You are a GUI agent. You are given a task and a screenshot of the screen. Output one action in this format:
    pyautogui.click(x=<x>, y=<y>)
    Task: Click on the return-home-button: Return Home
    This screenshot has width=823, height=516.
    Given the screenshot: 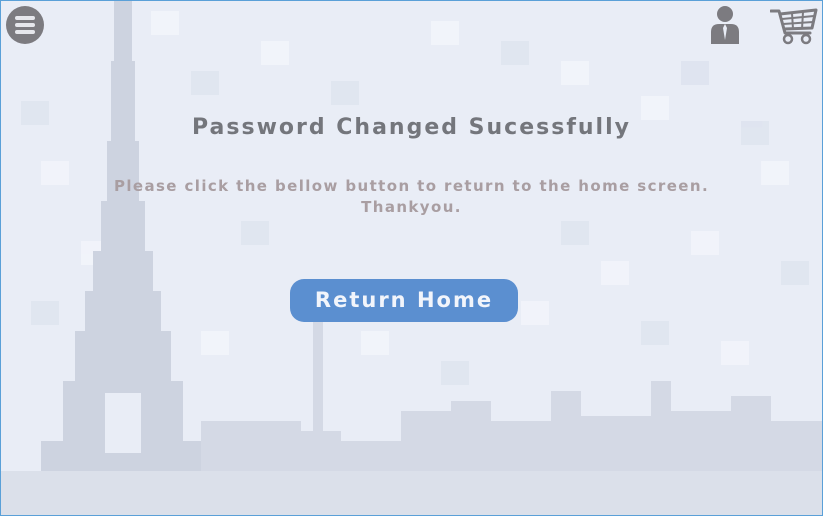 What is the action you would take?
    pyautogui.click(x=404, y=300)
    